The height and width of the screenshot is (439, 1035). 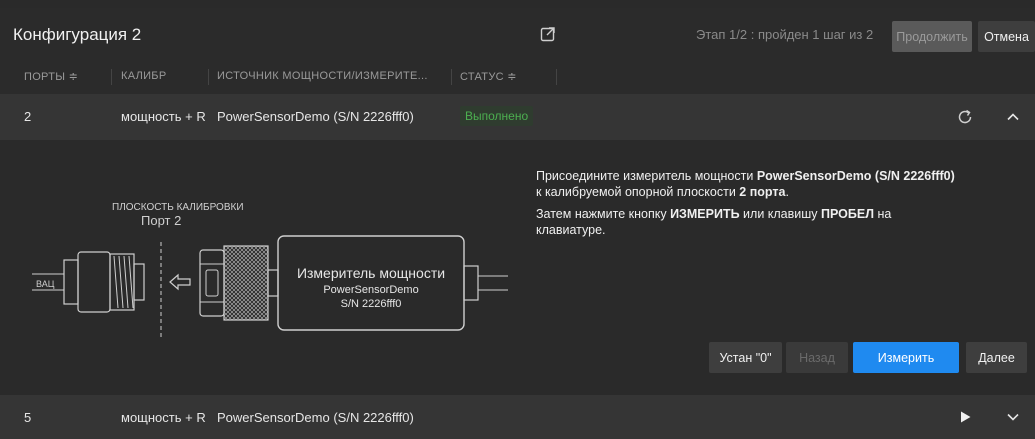 What do you see at coordinates (178, 207) in the screenshot?
I see `calibration-plane-label: ПЛОСКОСТЬ КАЛИБРОВКИ` at bounding box center [178, 207].